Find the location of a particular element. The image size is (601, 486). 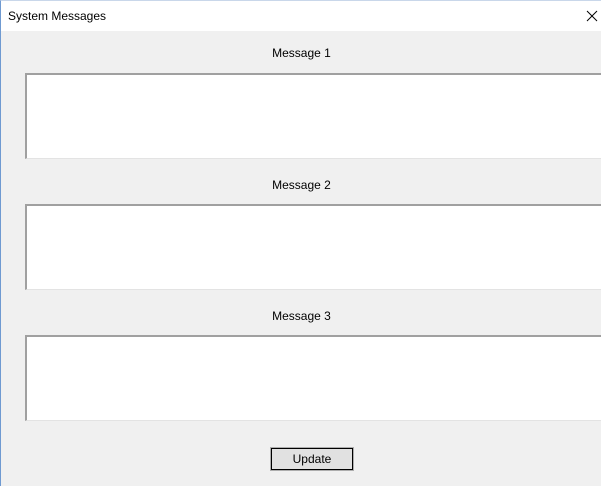

message-1-label: Message 1 is located at coordinates (301, 53).